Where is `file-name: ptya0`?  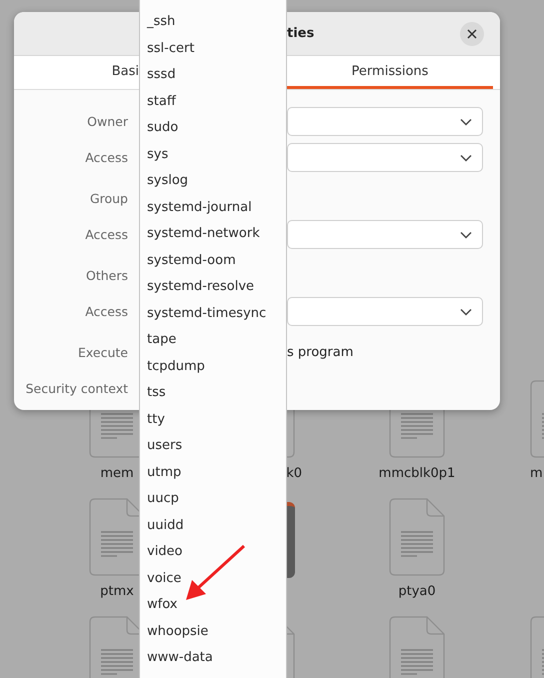
file-name: ptya0 is located at coordinates (417, 591).